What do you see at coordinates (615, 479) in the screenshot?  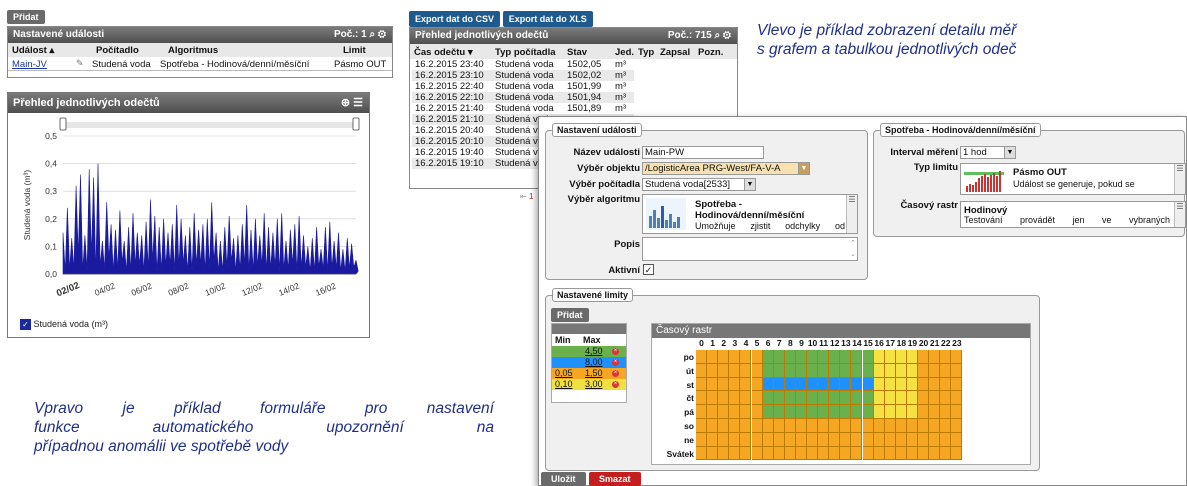 I see `delete-button: Smazat` at bounding box center [615, 479].